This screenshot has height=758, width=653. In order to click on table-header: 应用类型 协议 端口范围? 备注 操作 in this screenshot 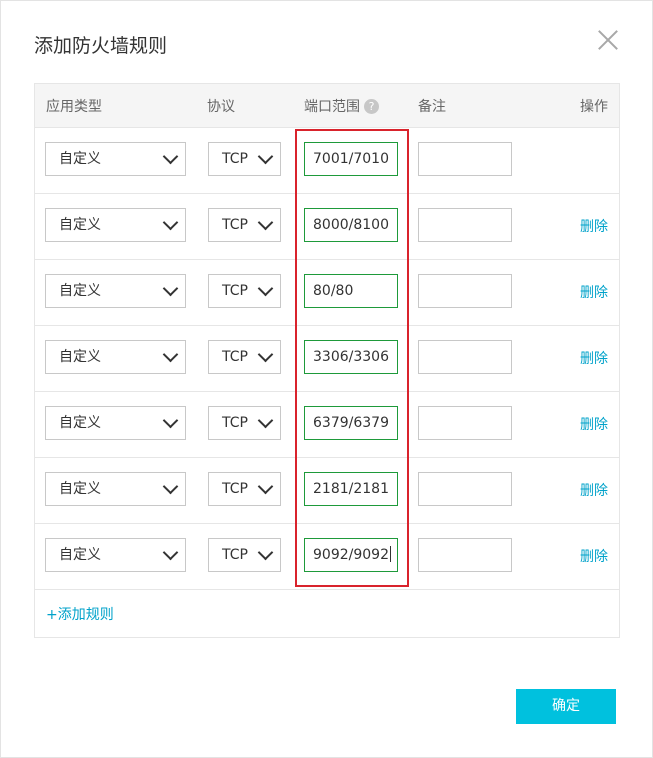, I will do `click(327, 106)`.